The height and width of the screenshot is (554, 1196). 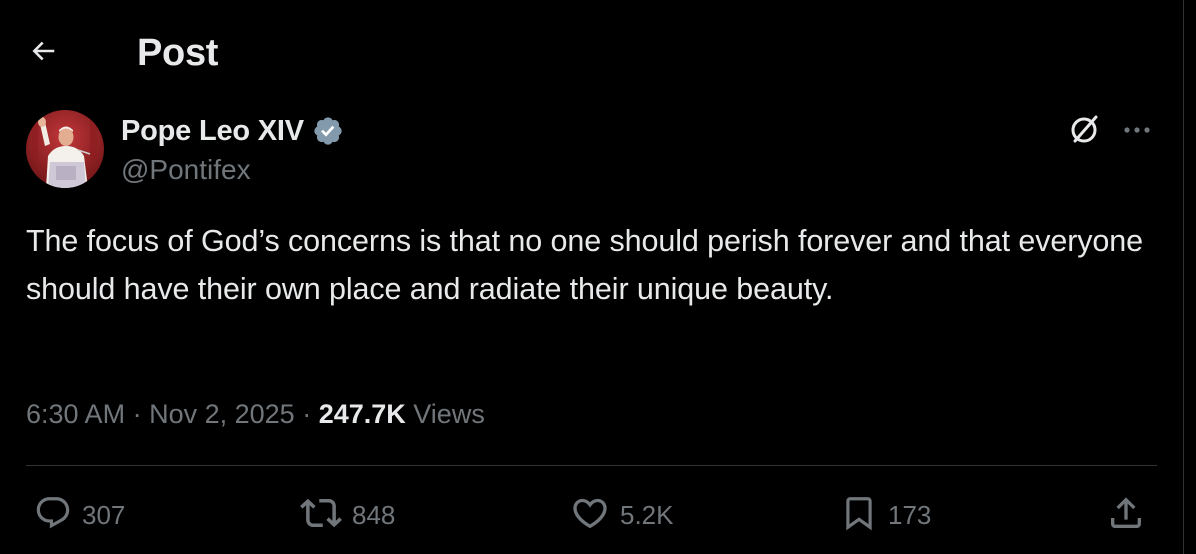 I want to click on avatar-photo, so click(x=65, y=149).